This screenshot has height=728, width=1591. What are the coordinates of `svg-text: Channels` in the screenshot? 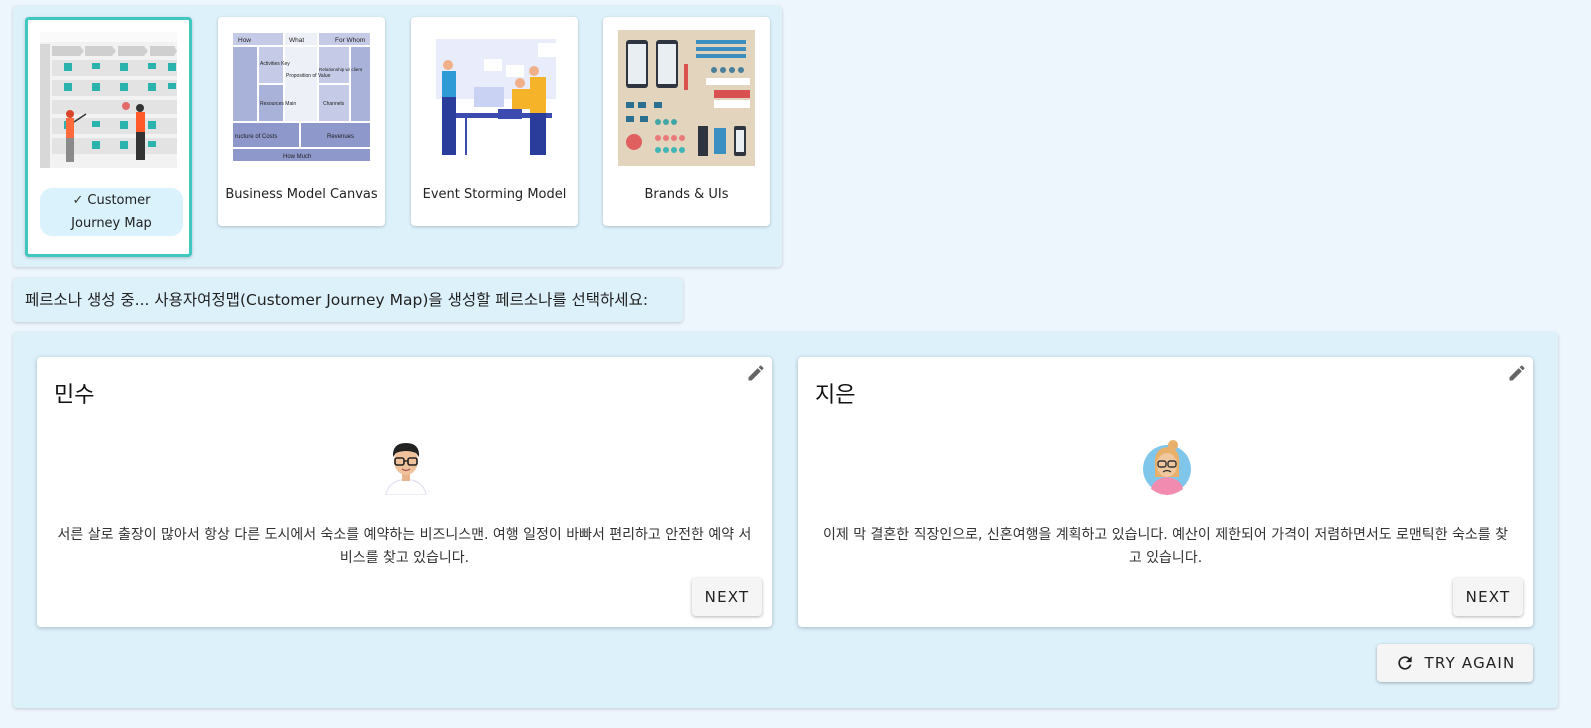 It's located at (334, 104).